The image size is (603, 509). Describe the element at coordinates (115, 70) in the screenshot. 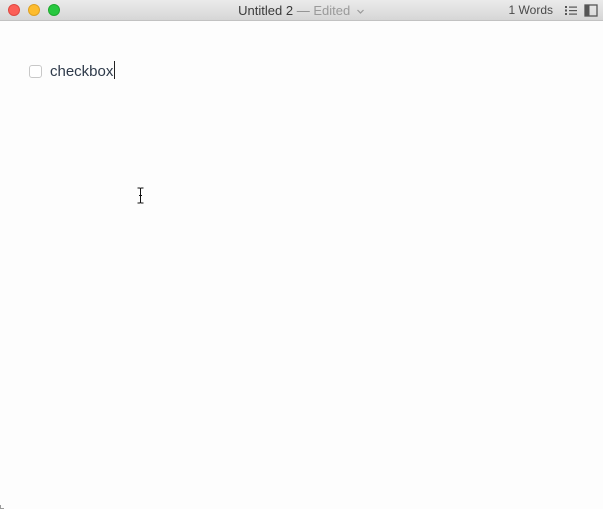

I see `text-caret` at that location.